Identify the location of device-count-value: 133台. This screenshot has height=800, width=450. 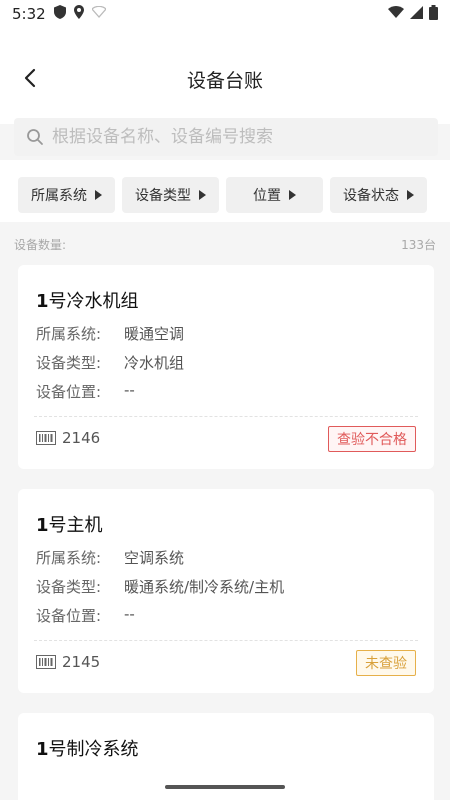
(418, 245).